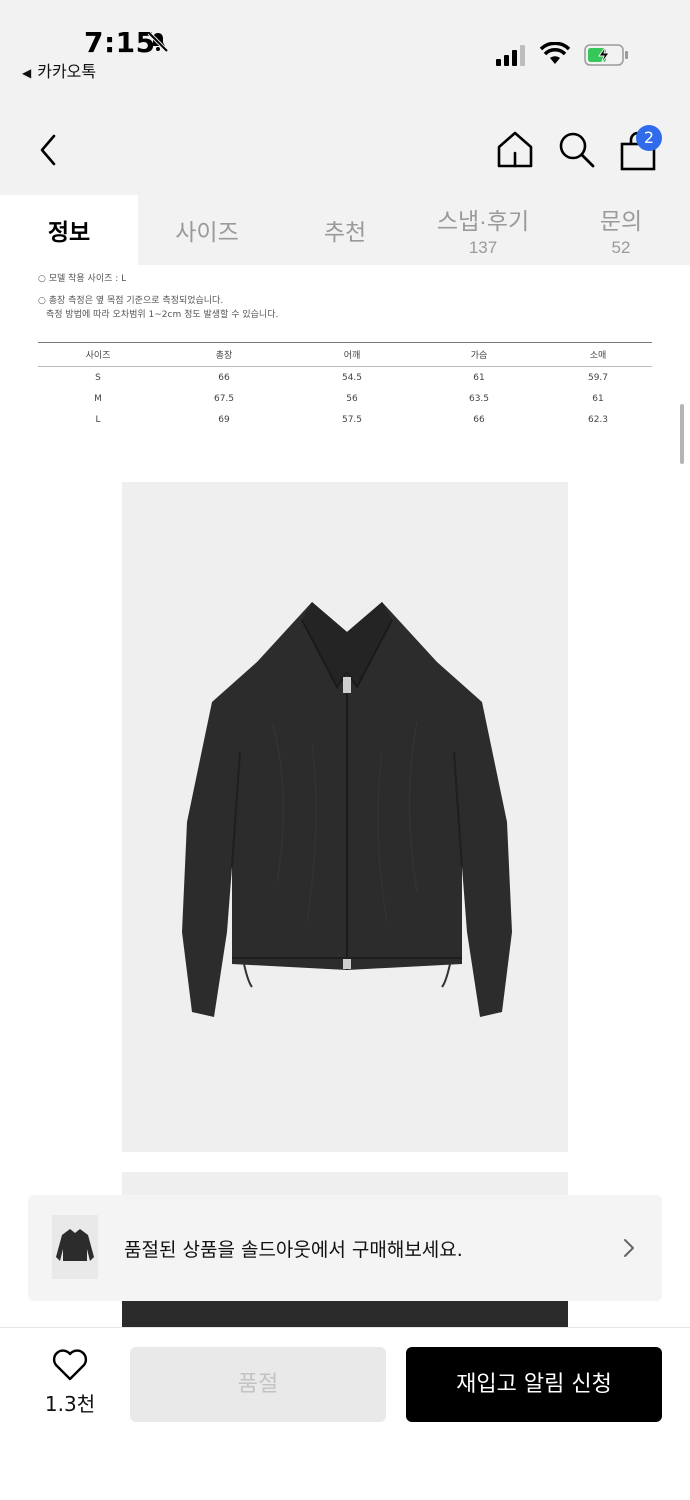 The image size is (690, 1500). I want to click on table-cell: 62.3, so click(598, 419).